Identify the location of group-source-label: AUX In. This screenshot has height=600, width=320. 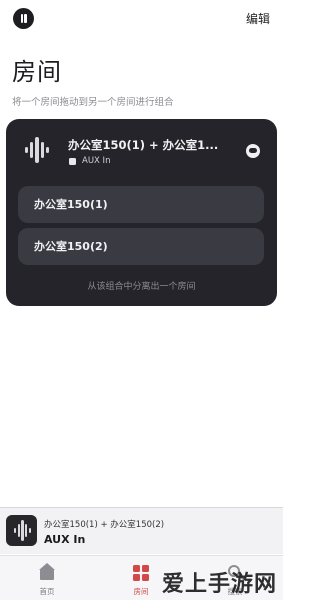
(96, 161).